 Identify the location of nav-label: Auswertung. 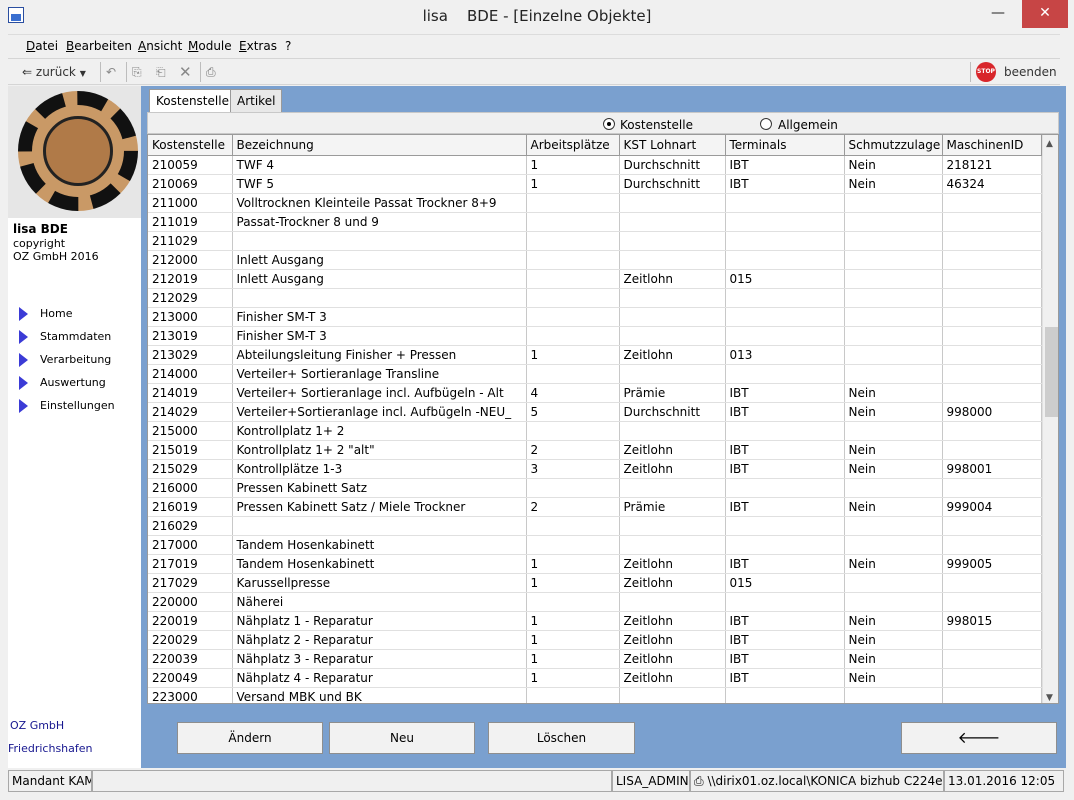
(73, 382).